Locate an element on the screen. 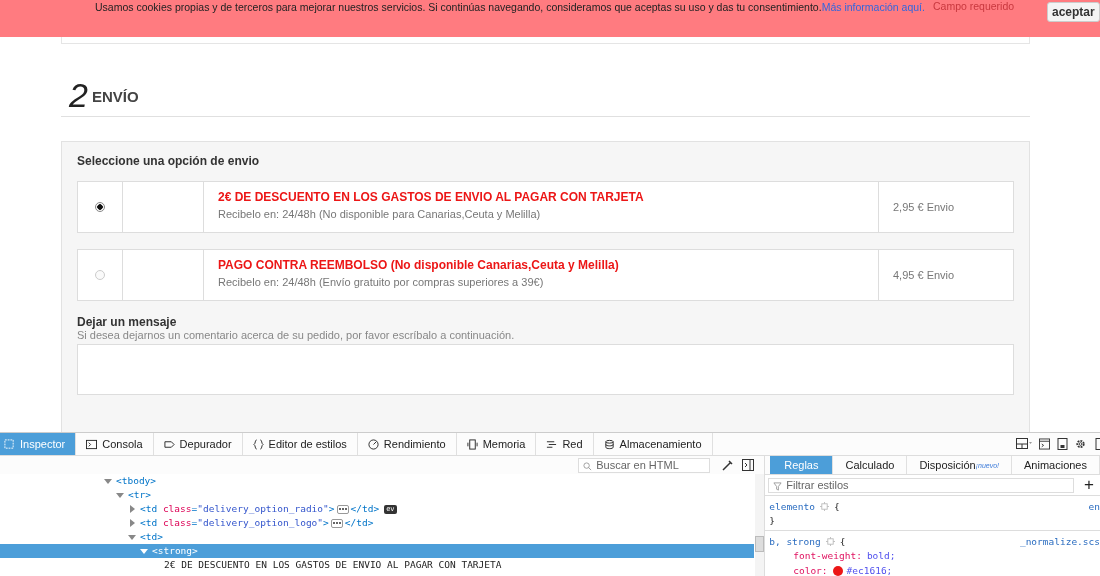  sidebar-tab: Animaciones is located at coordinates (1056, 465).